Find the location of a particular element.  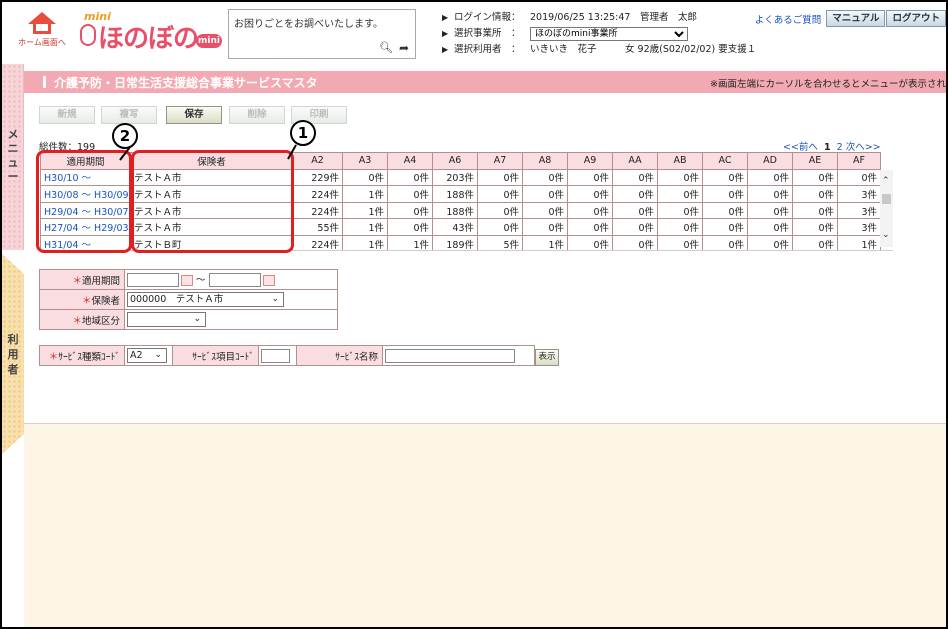

service-item-label-cell: ｻｰﾋﾞｽ項目ｺｰﾄﾞ is located at coordinates (215, 355).